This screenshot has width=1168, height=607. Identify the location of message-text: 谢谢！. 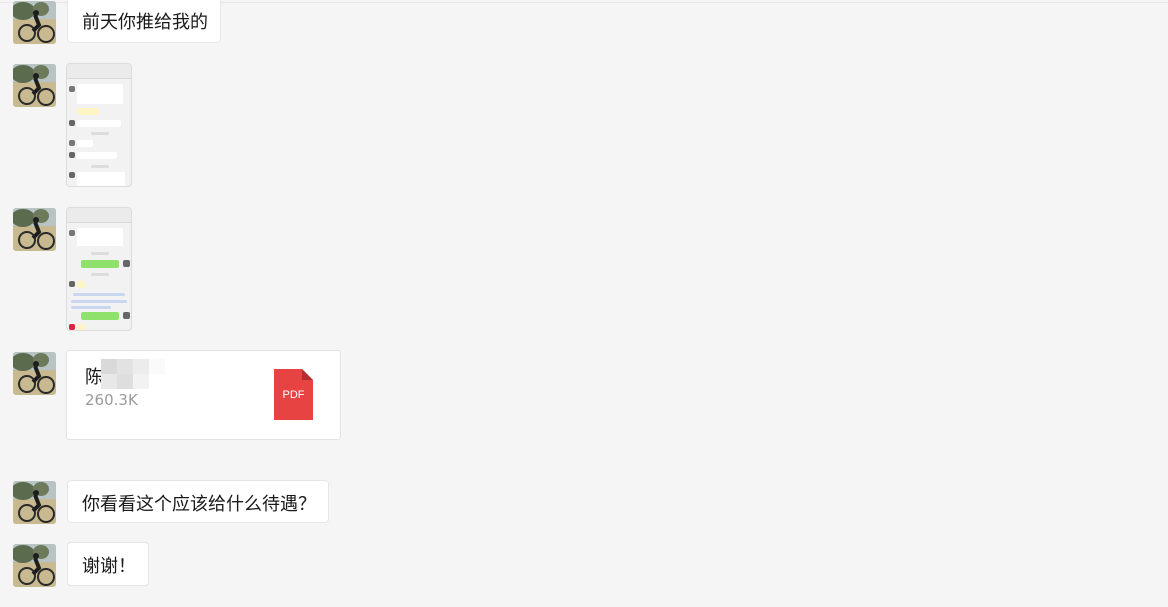
(109, 566).